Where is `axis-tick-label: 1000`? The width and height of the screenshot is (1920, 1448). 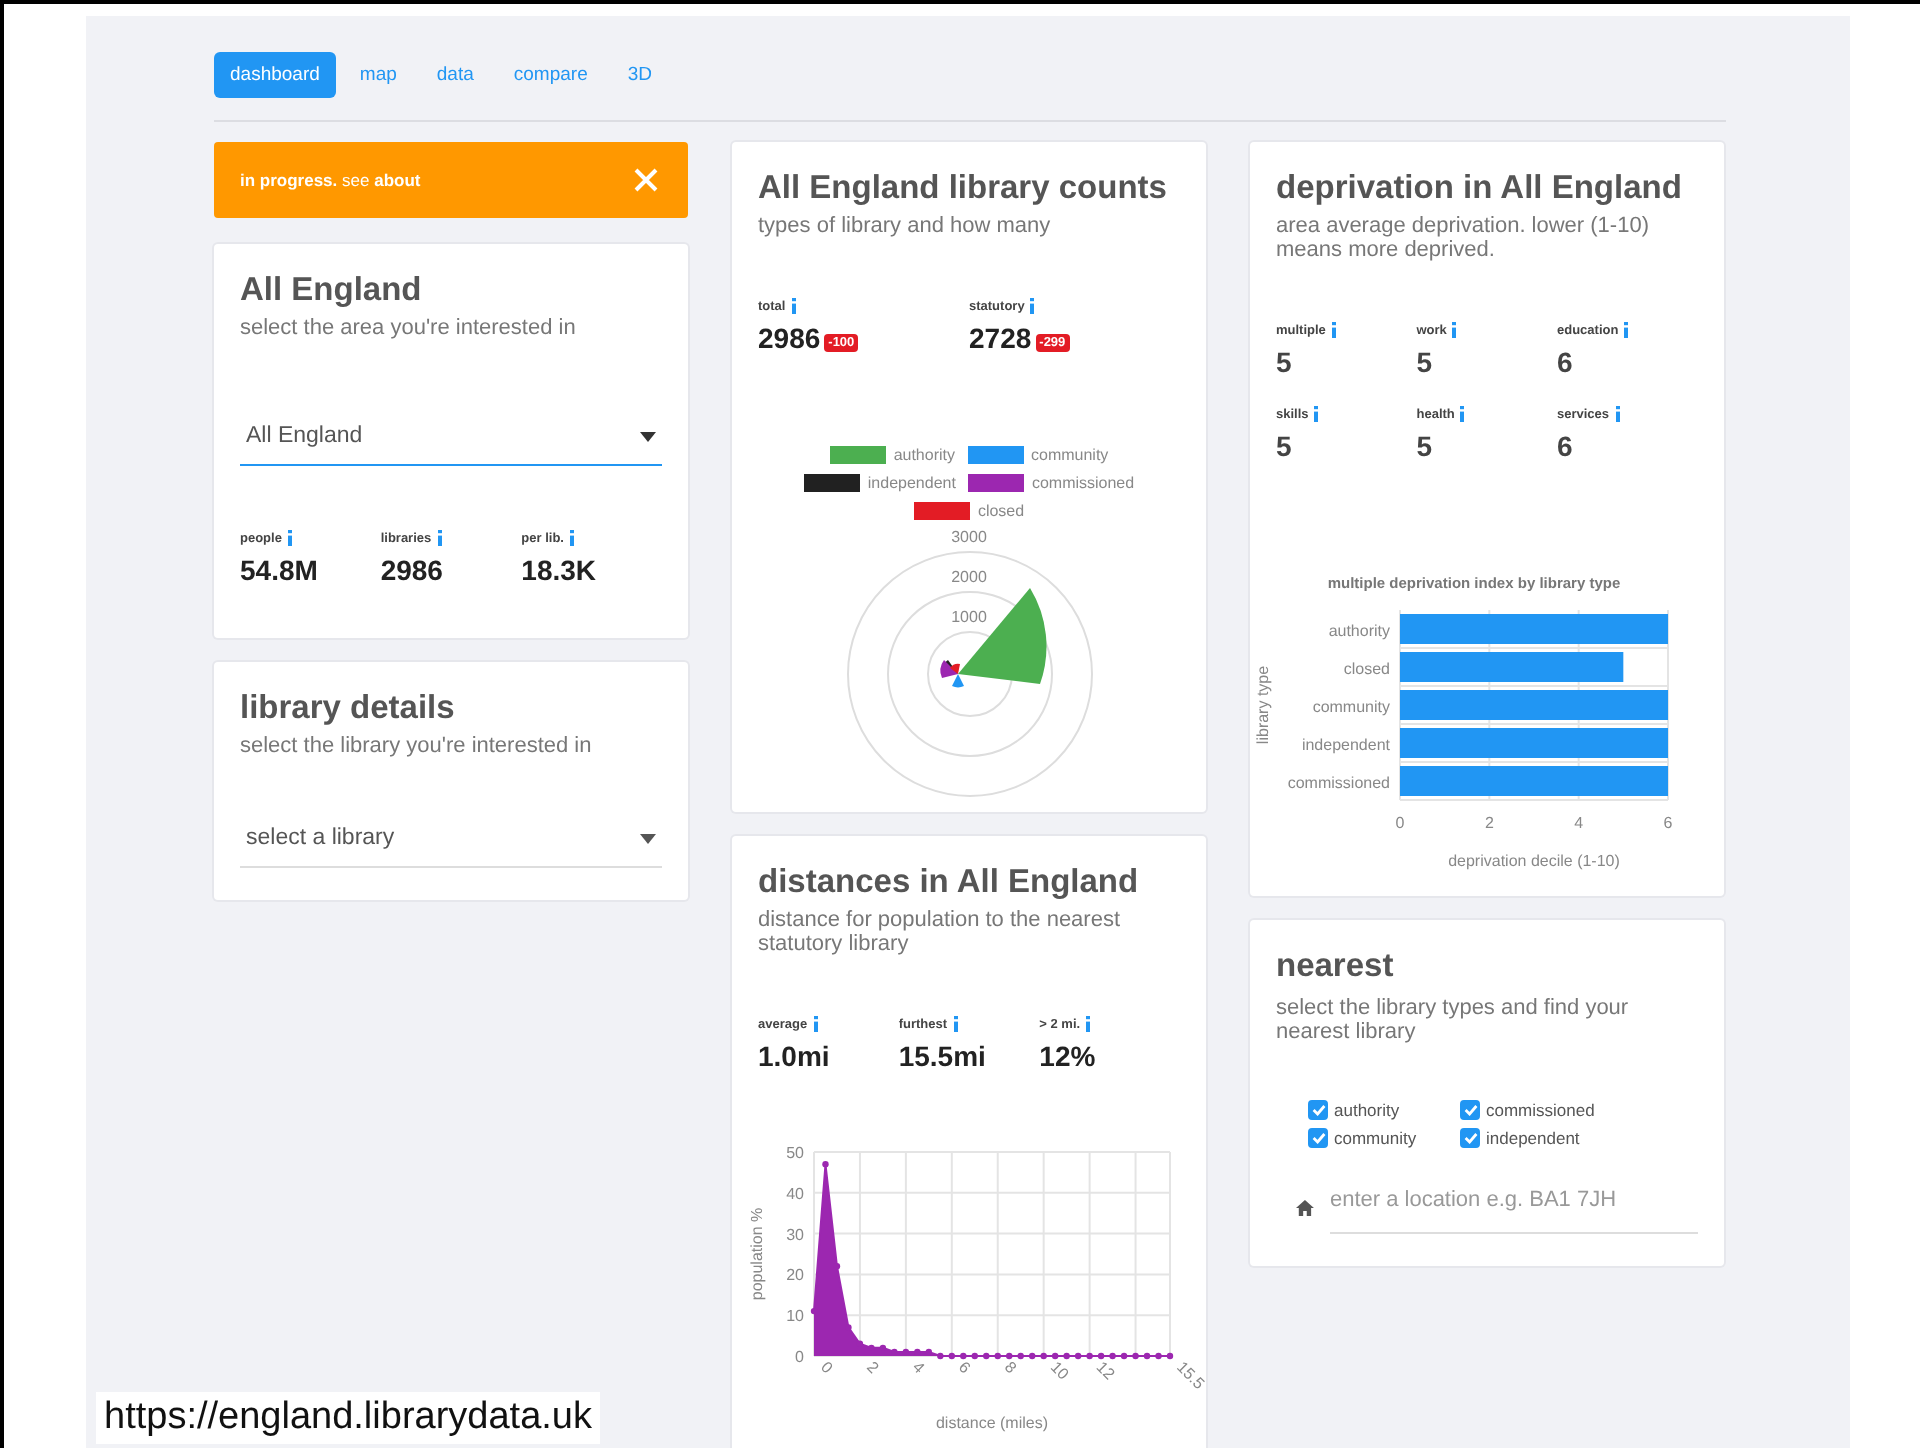
axis-tick-label: 1000 is located at coordinates (969, 617).